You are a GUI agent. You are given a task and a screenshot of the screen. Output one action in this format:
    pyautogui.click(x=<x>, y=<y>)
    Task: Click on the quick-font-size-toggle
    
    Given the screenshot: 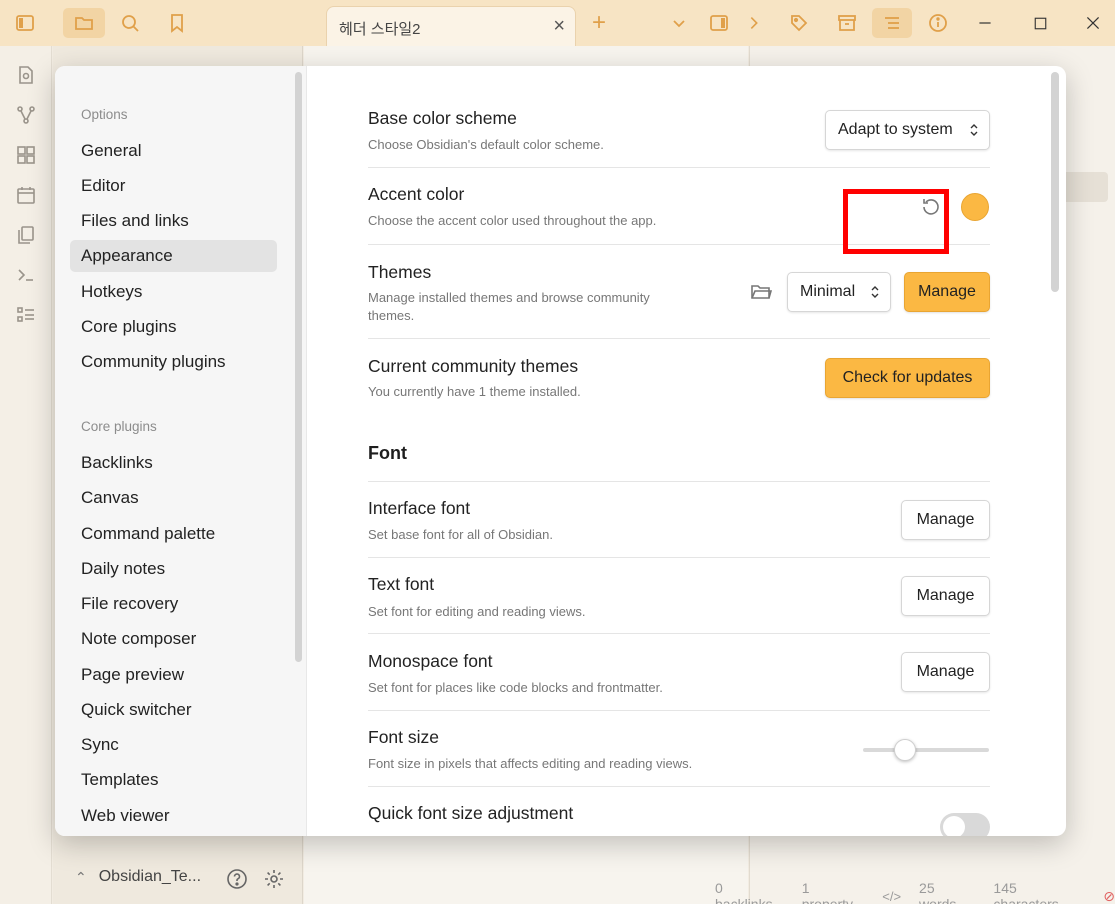 What is the action you would take?
    pyautogui.click(x=965, y=824)
    